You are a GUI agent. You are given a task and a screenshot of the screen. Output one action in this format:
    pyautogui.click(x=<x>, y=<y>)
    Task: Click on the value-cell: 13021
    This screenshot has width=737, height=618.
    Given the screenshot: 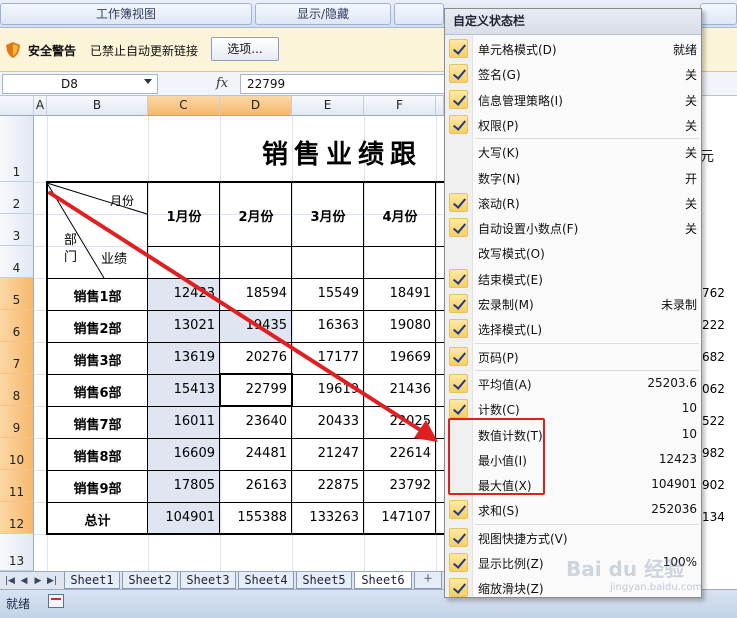 What is the action you would take?
    pyautogui.click(x=184, y=325)
    